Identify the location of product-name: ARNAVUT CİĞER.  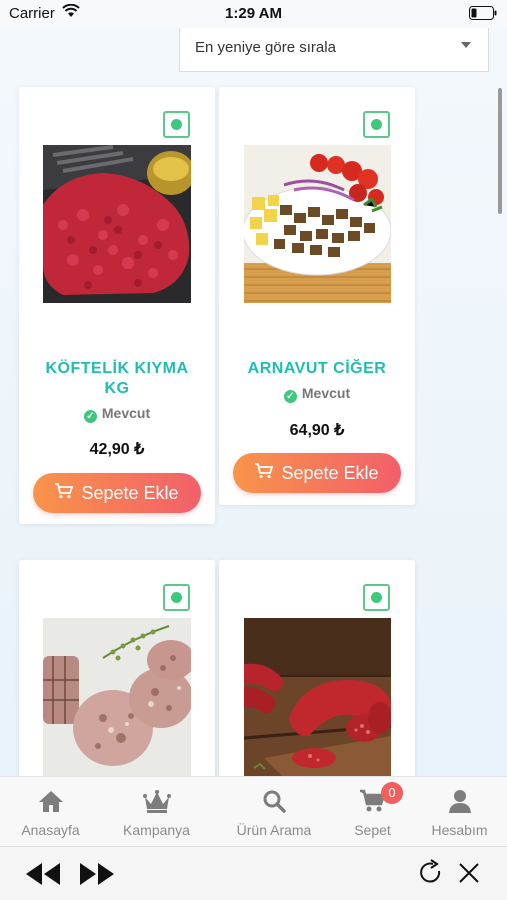
(317, 369).